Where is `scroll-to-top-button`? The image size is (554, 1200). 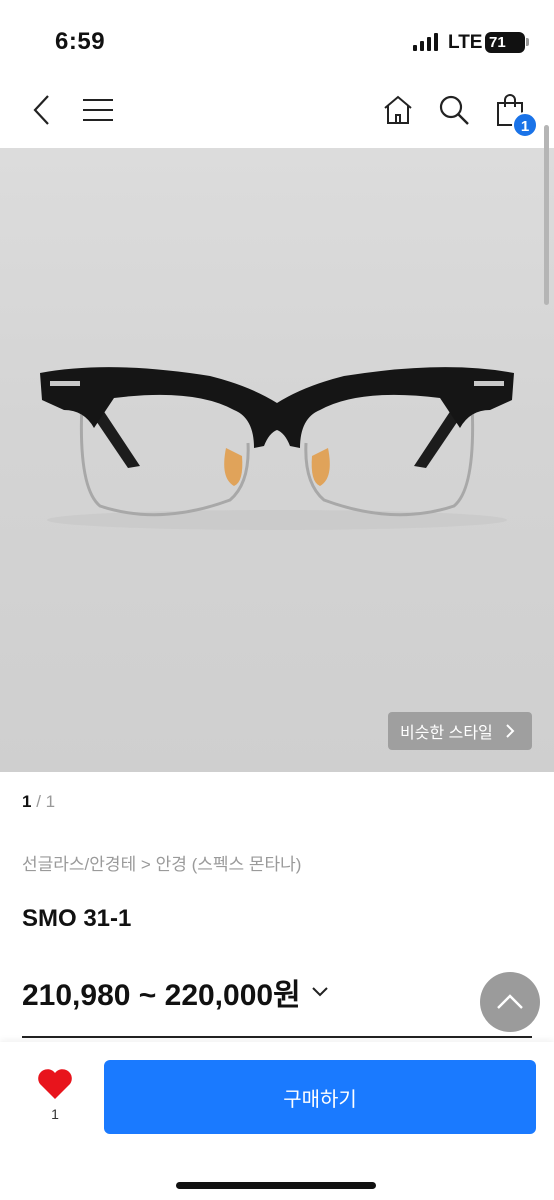
scroll-to-top-button is located at coordinates (510, 1002).